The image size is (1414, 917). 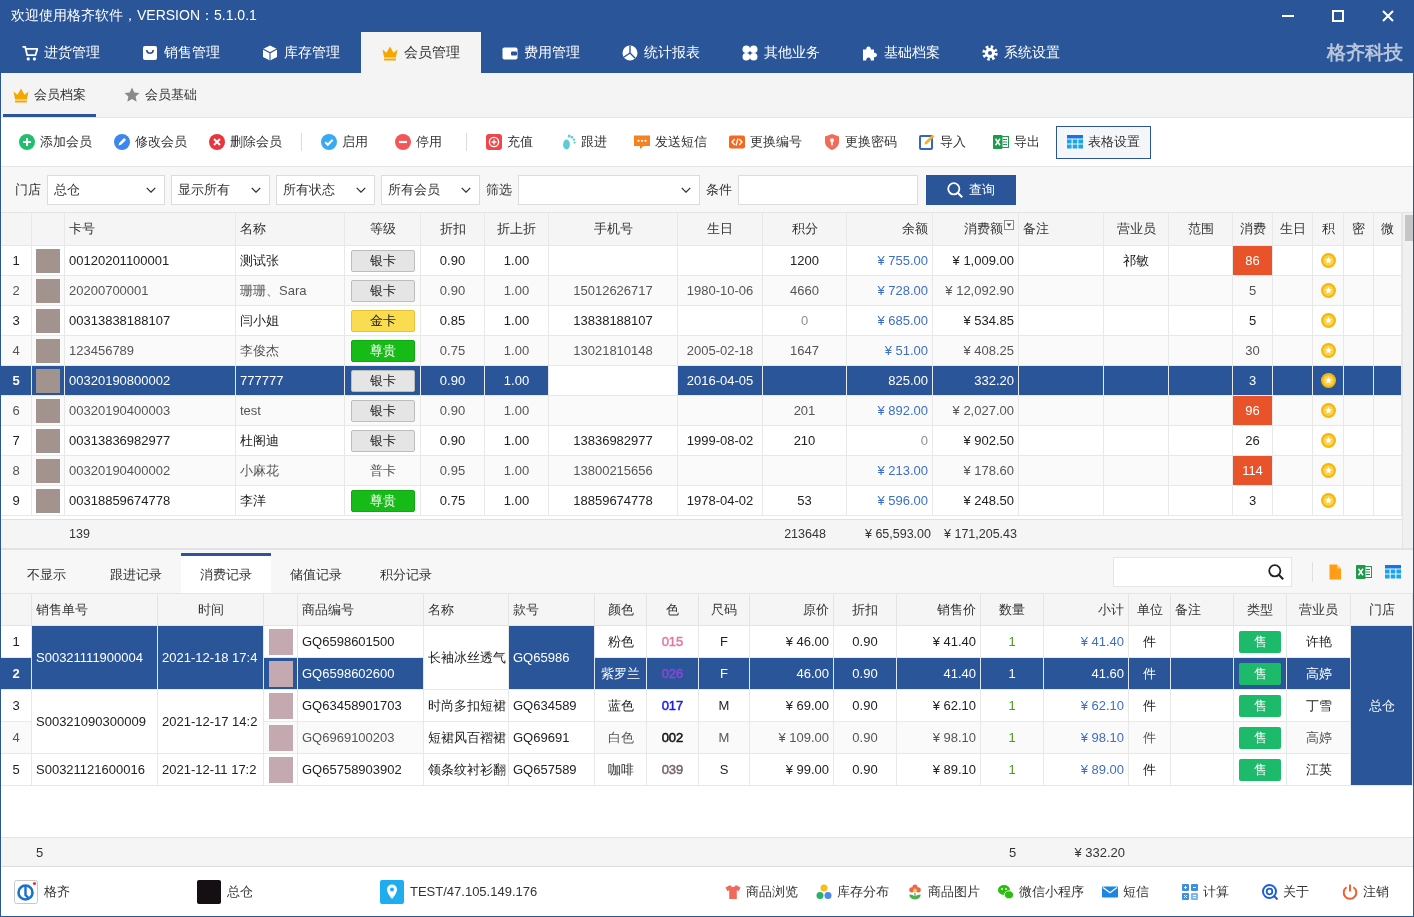 What do you see at coordinates (181, 52) in the screenshot?
I see `nav-tab: 销售管理` at bounding box center [181, 52].